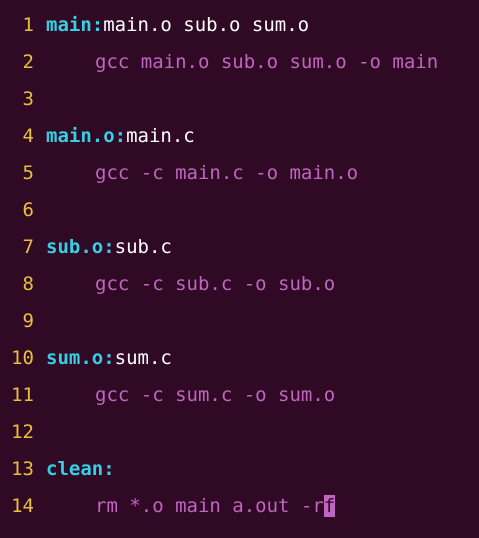 This screenshot has width=479, height=538. I want to click on make-target: main.o:, so click(86, 136).